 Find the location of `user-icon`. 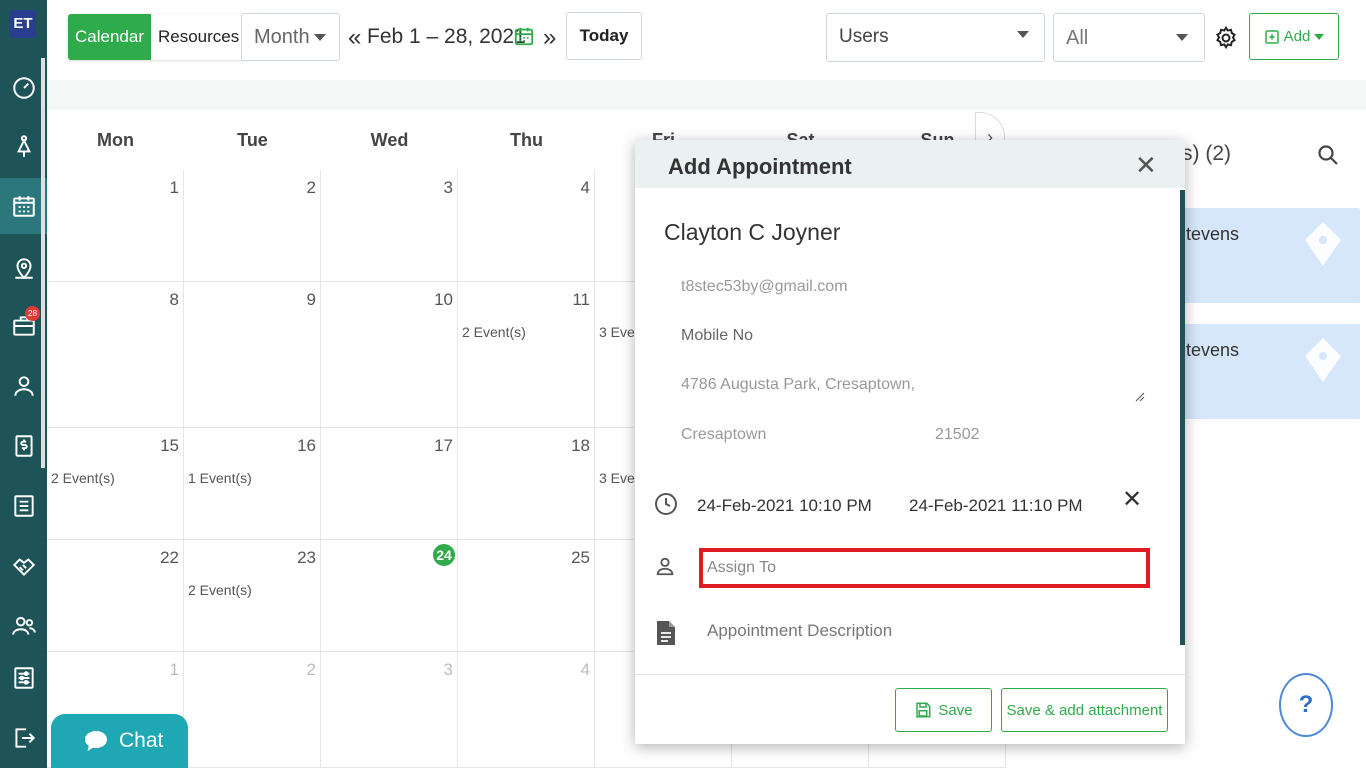

user-icon is located at coordinates (23, 386).